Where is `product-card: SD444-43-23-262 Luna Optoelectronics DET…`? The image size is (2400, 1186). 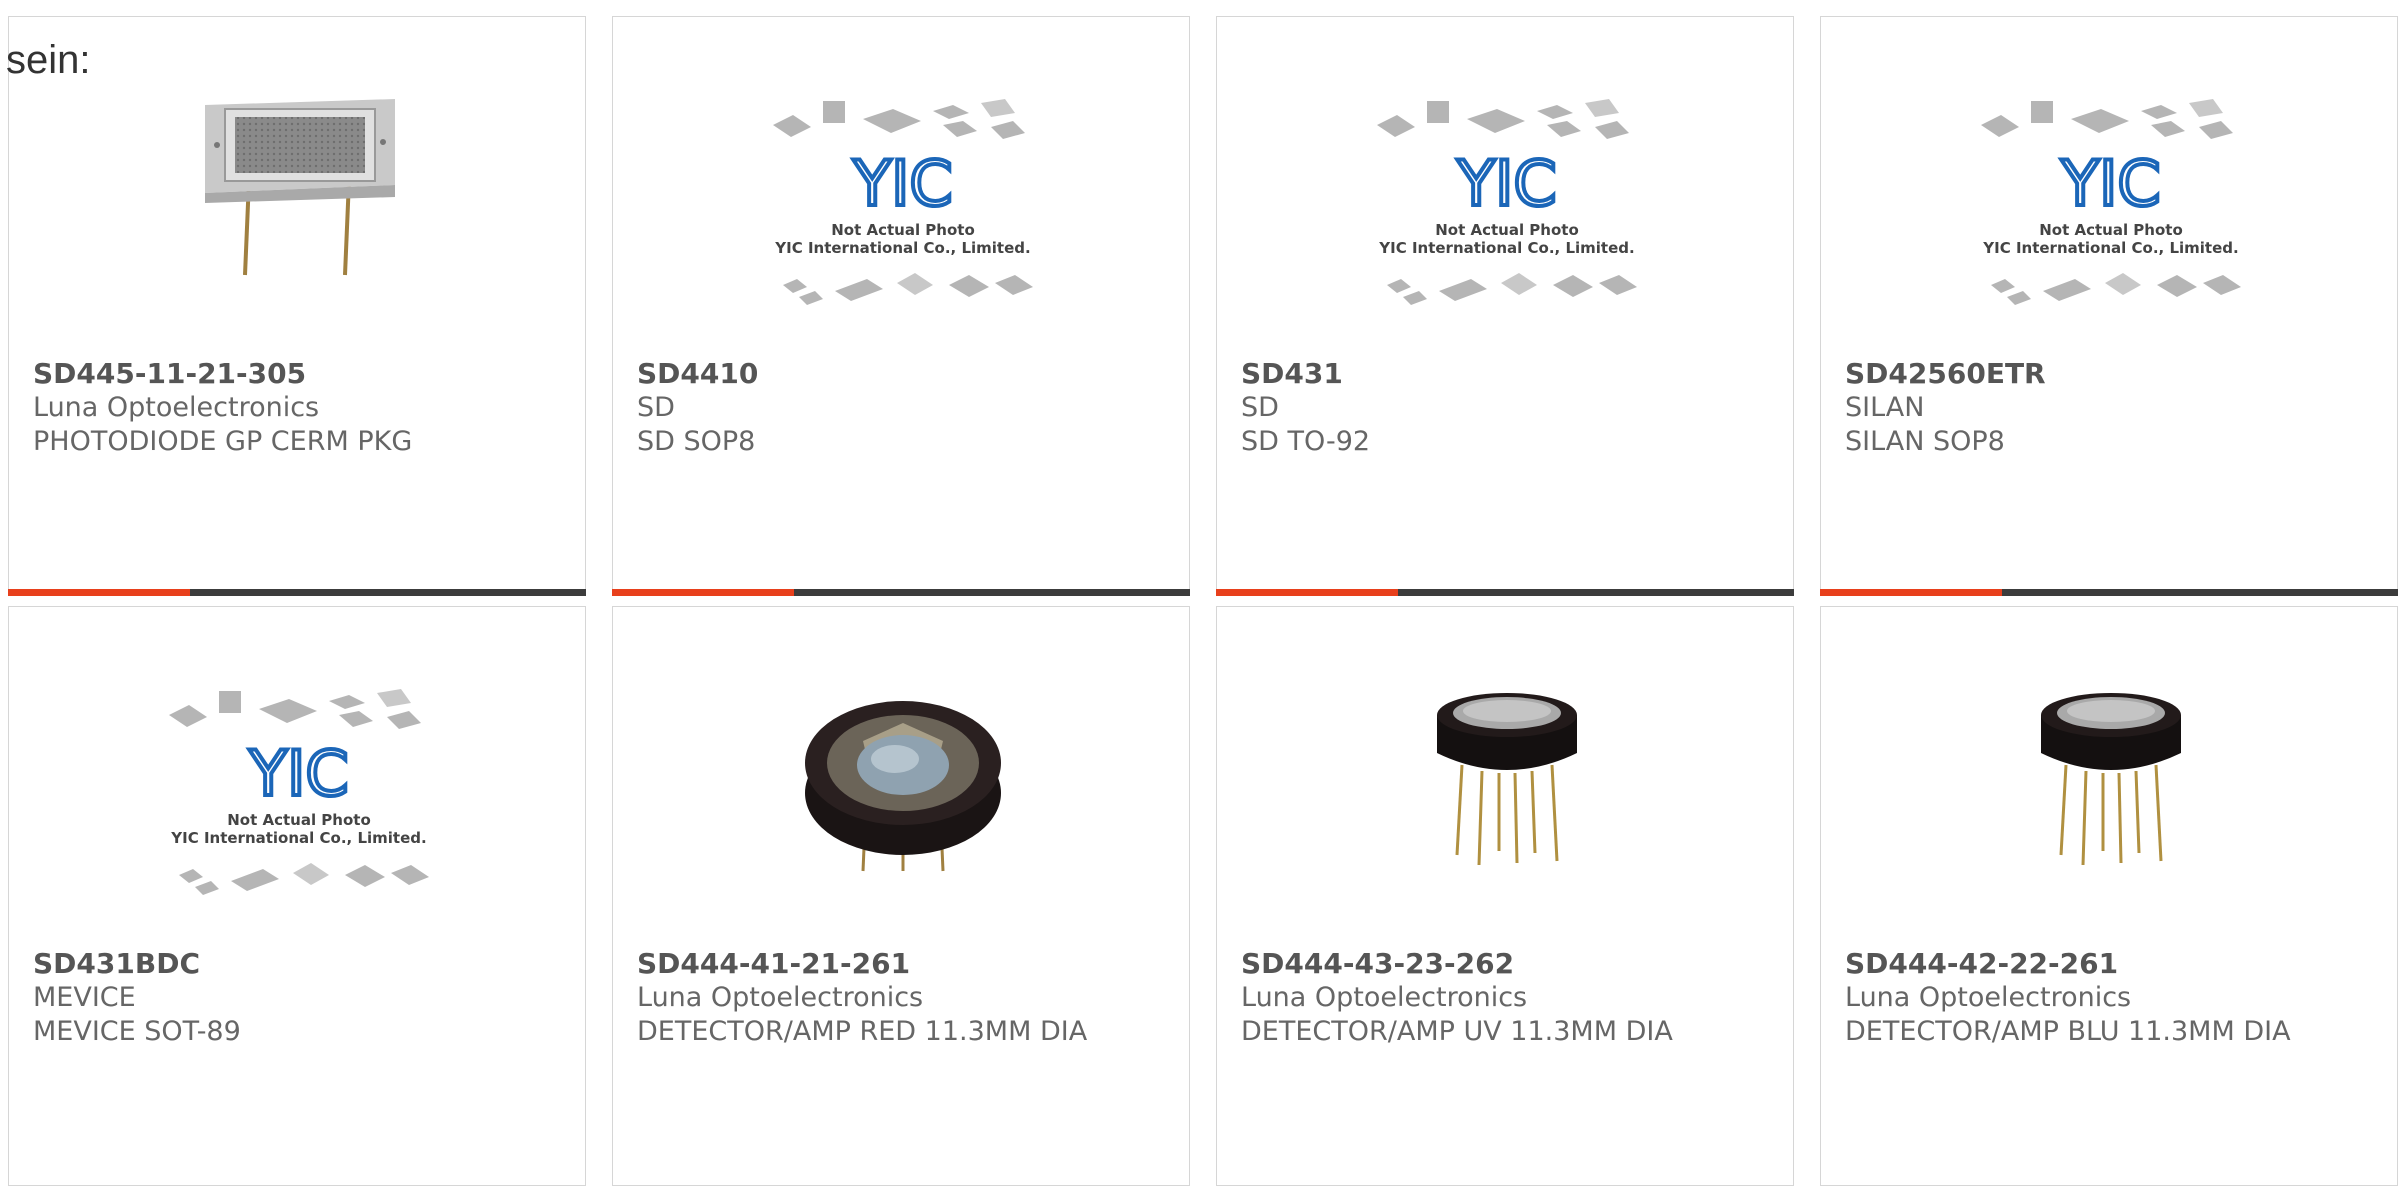
product-card: SD444-43-23-262 Luna Optoelectronics DET… is located at coordinates (1505, 896).